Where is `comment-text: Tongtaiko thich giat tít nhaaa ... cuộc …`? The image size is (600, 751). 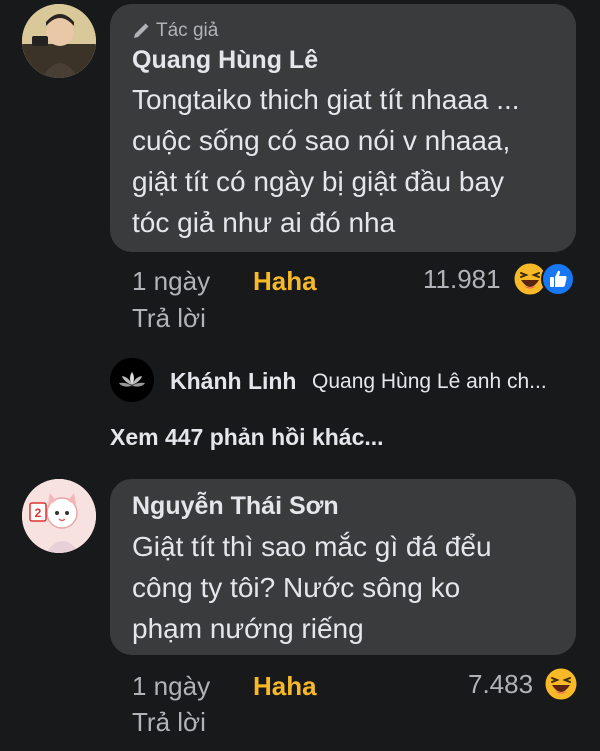 comment-text: Tongtaiko thich giat tít nhaaa ... cuộc … is located at coordinates (326, 161).